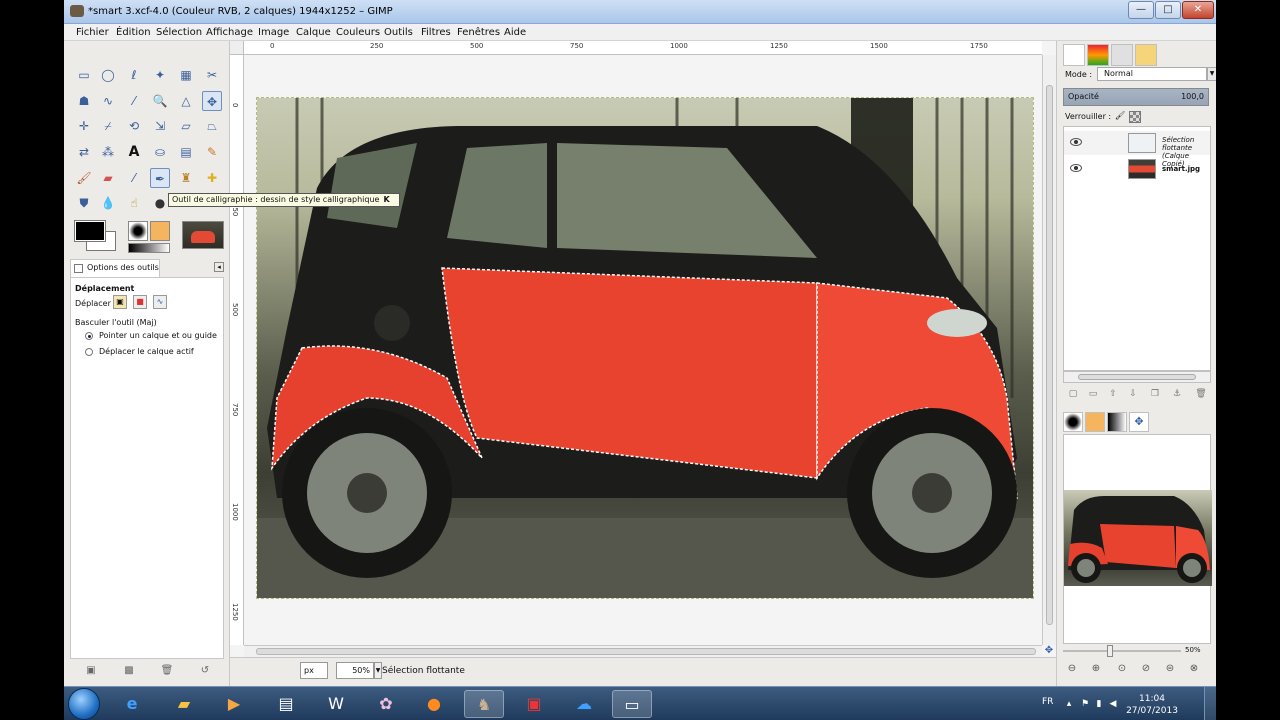  Describe the element at coordinates (1073, 395) in the screenshot. I see `new-layer-icon: ▢` at that location.